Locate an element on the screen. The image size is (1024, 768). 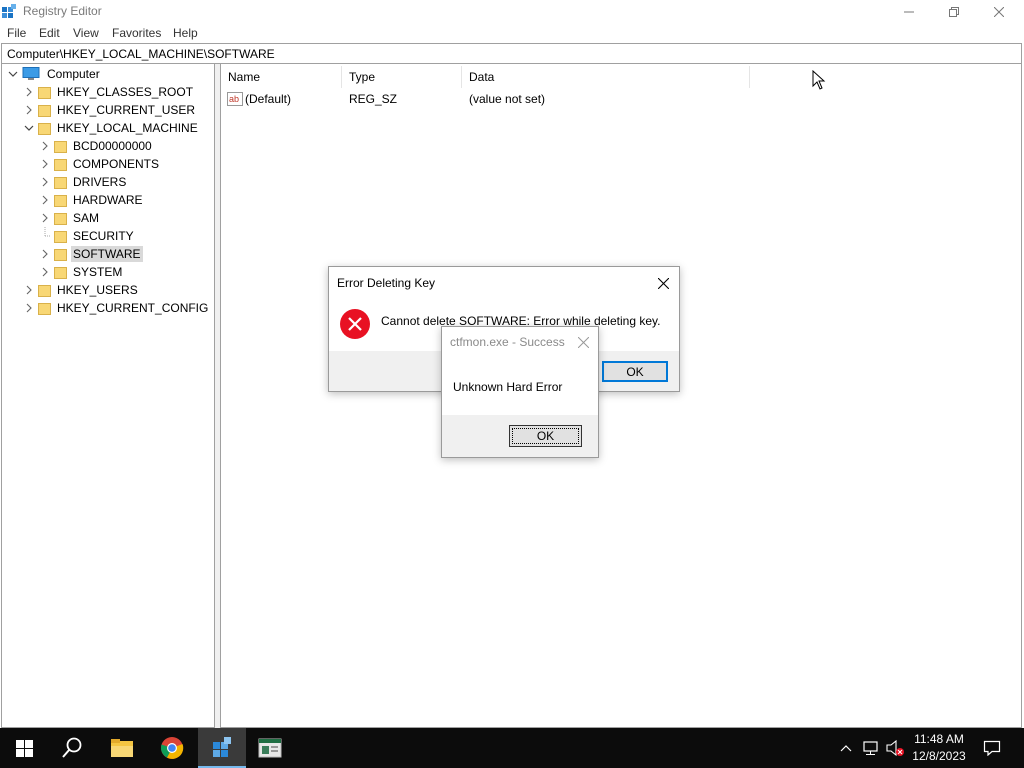
tree-item-hkey-classes-root: HKEY_CLASSES_ROOT is located at coordinates (109, 92).